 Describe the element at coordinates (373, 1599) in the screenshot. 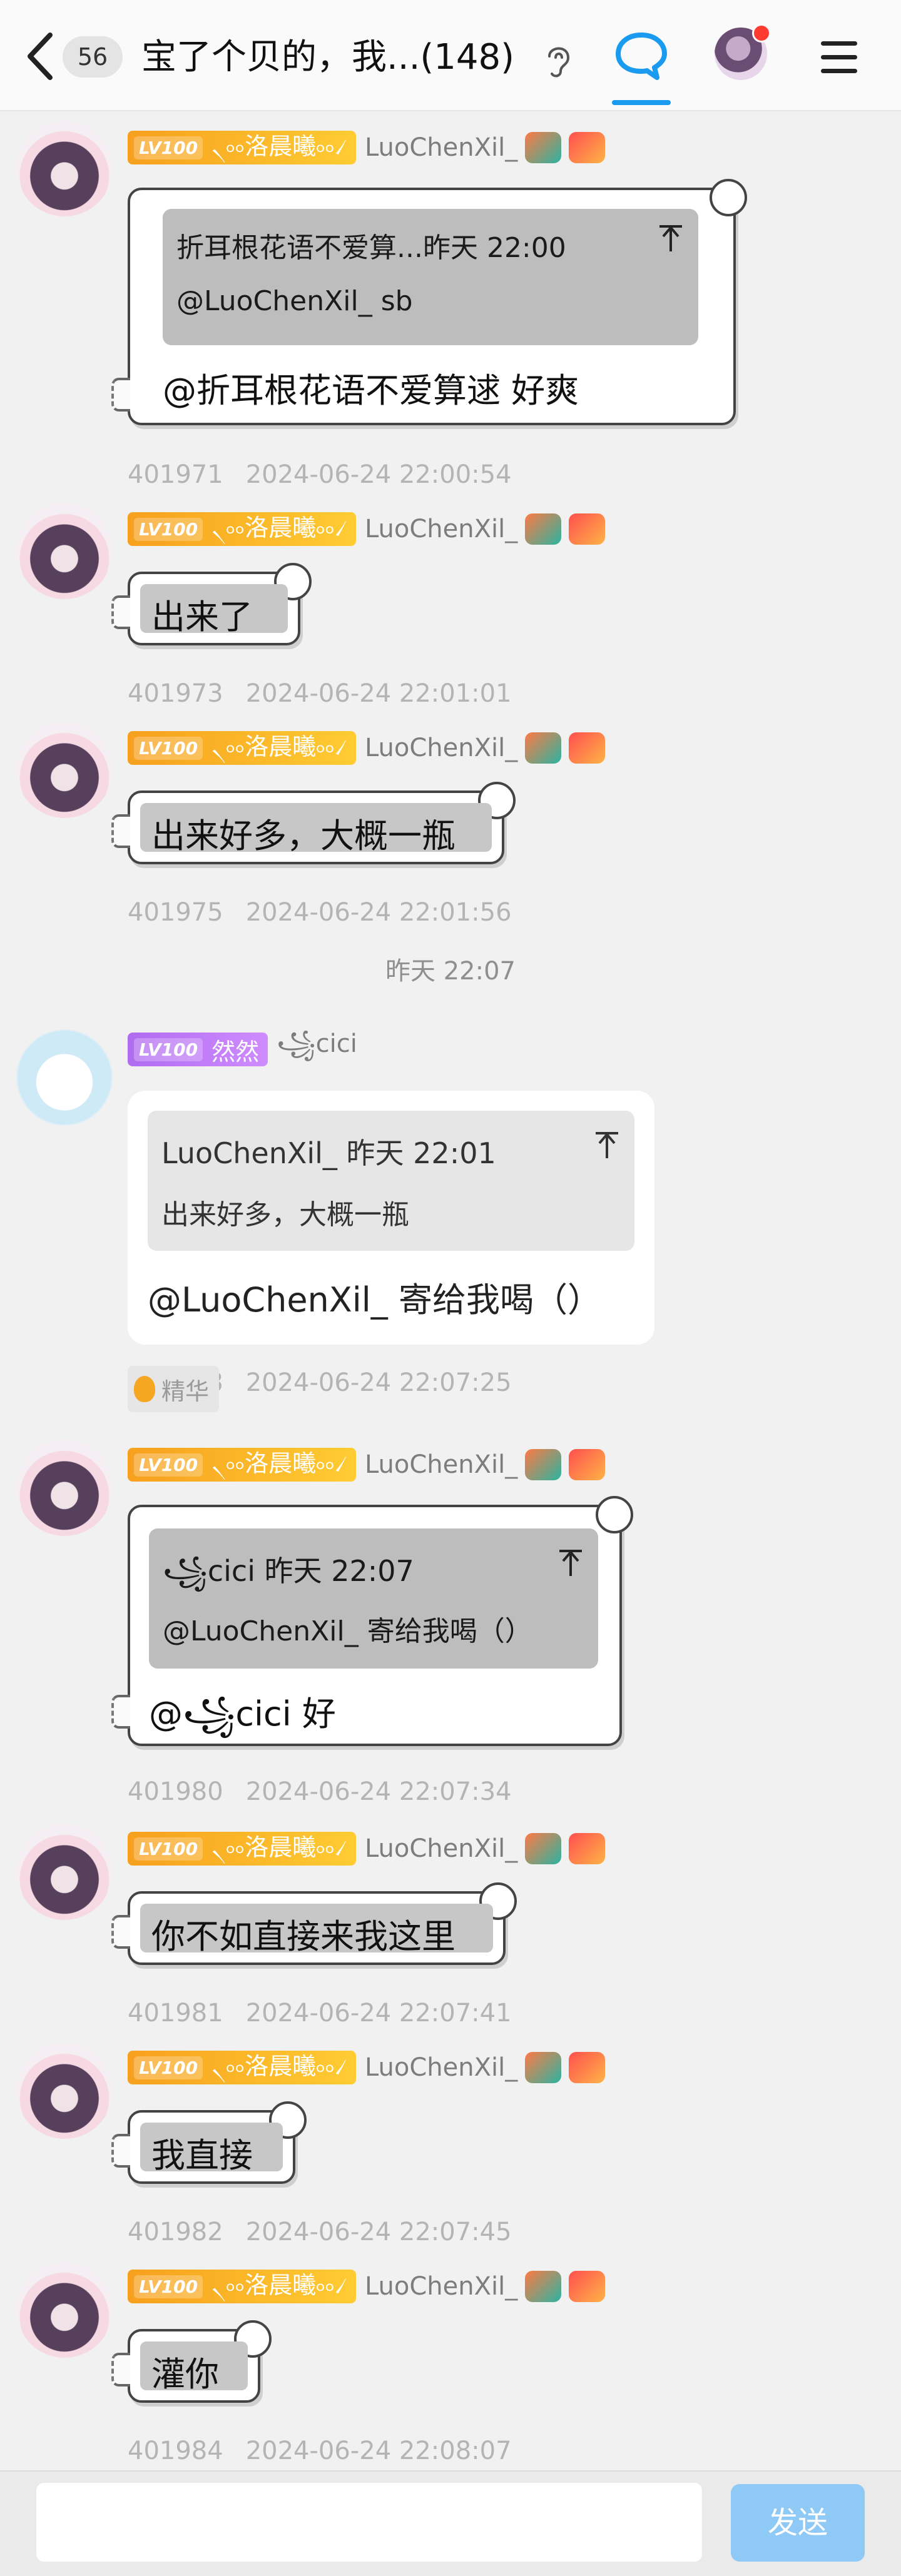

I see `quoted-message: ꧁cici 昨天 22:07 @LuoChenXil_ 寄给我喝（）` at that location.